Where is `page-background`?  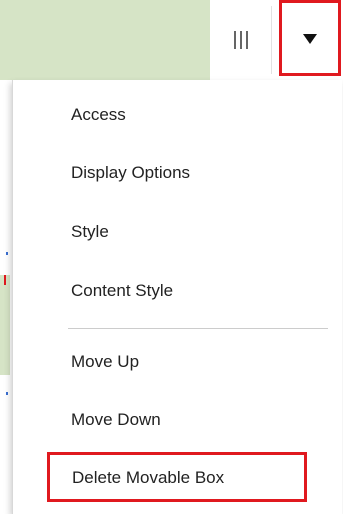
page-background is located at coordinates (6, 297).